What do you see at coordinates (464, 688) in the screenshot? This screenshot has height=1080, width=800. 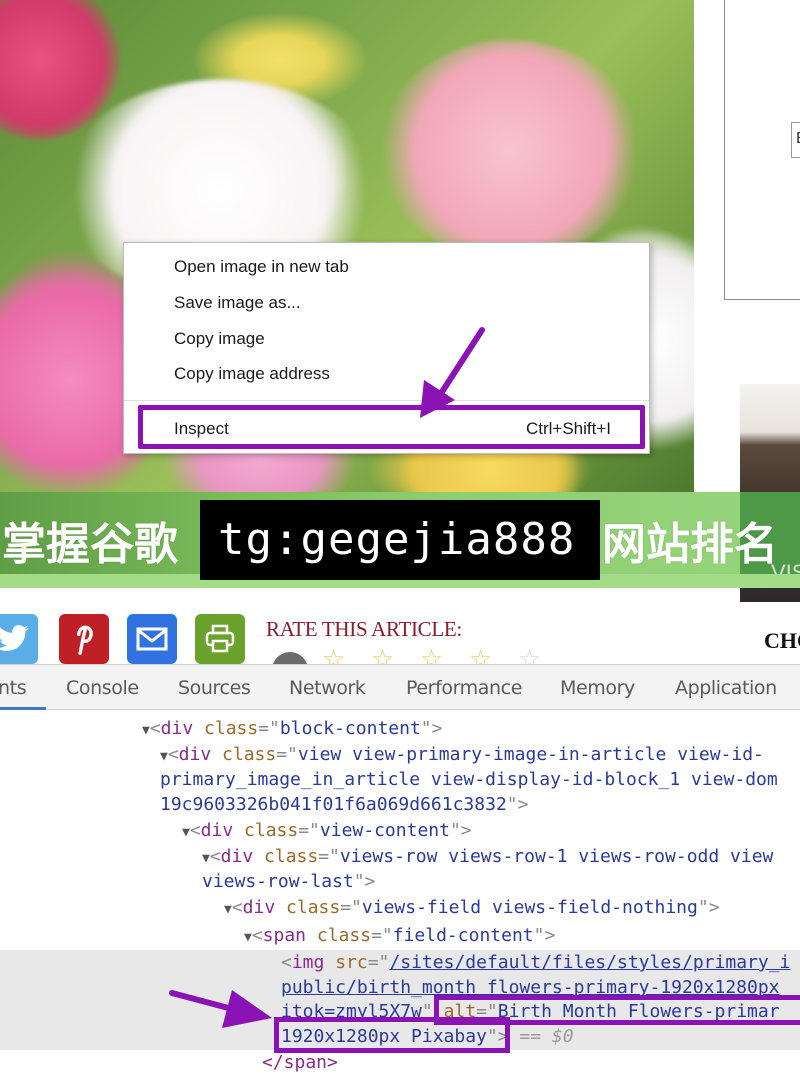 I see `tab-performance: Performance` at bounding box center [464, 688].